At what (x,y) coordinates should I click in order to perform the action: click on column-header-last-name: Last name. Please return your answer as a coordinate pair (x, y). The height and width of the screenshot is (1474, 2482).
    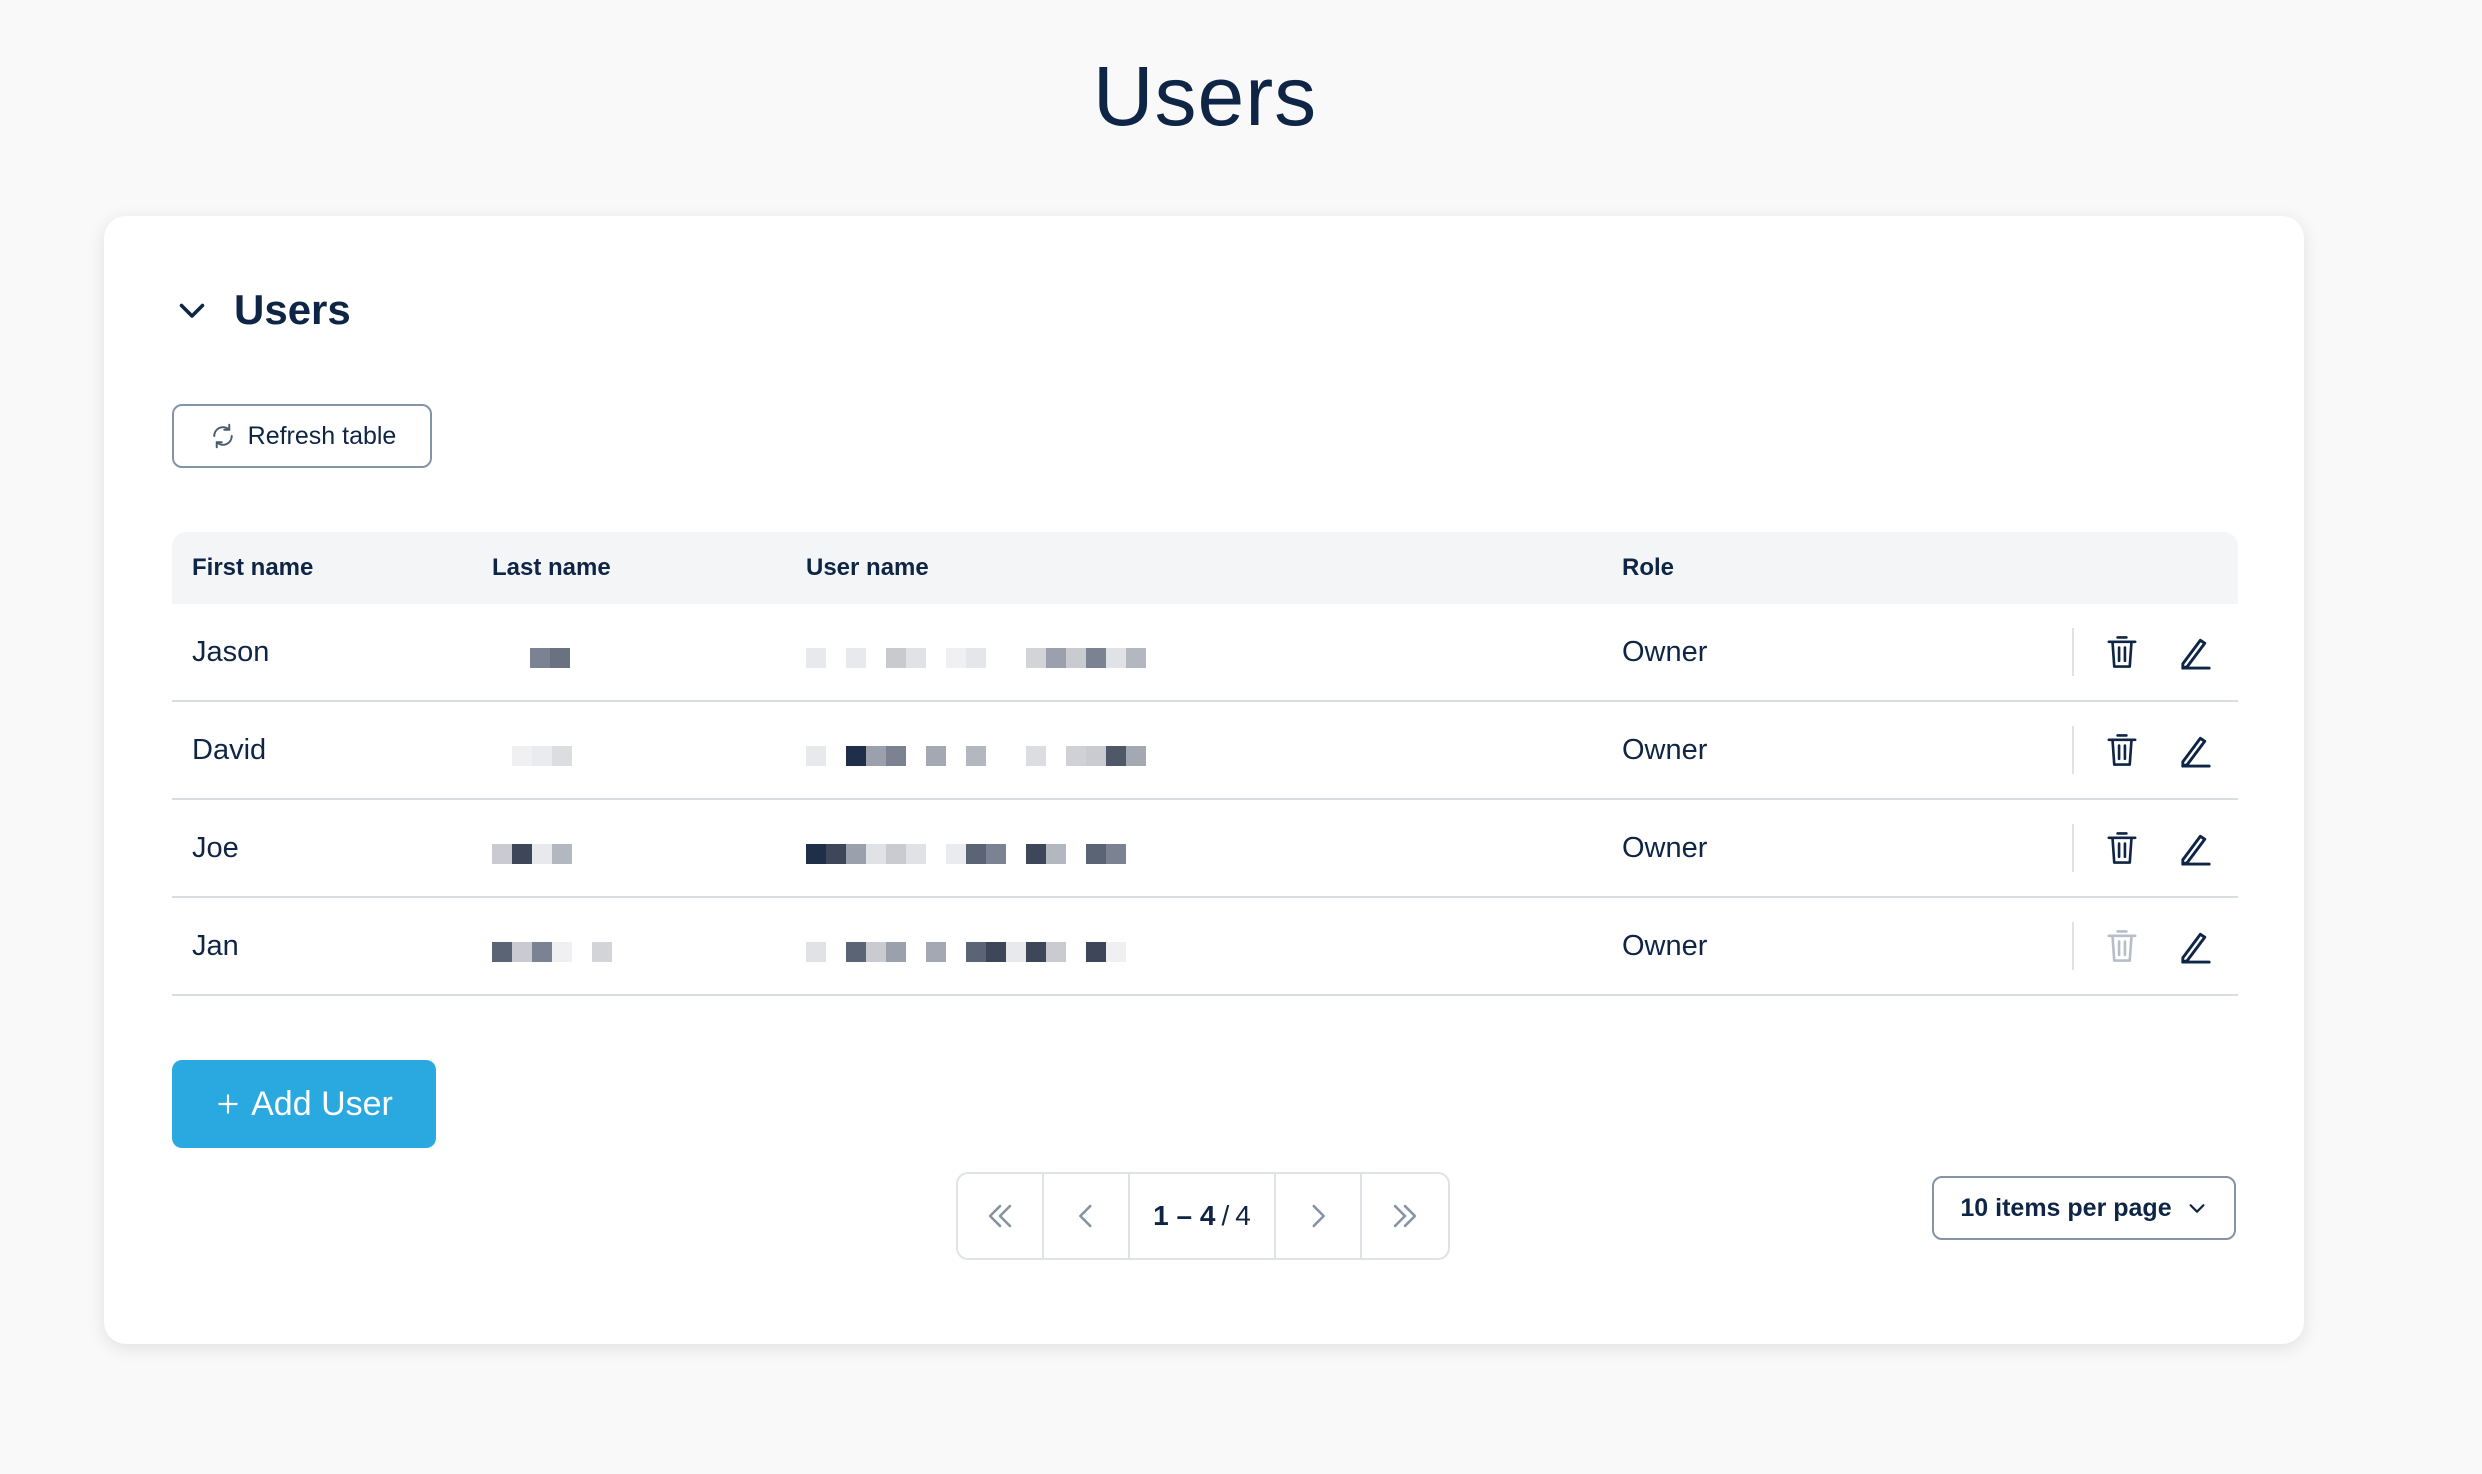
    Looking at the image, I should click on (649, 568).